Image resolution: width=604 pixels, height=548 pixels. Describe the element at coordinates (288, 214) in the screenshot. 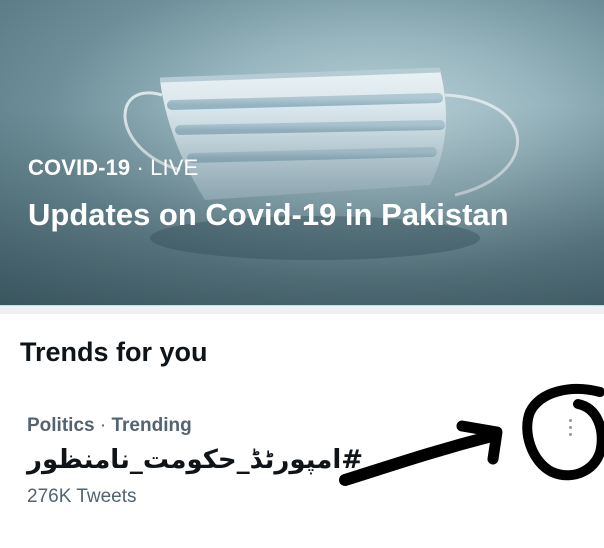

I see `hero-title: Updates on Covid-19 in Pakistan` at that location.